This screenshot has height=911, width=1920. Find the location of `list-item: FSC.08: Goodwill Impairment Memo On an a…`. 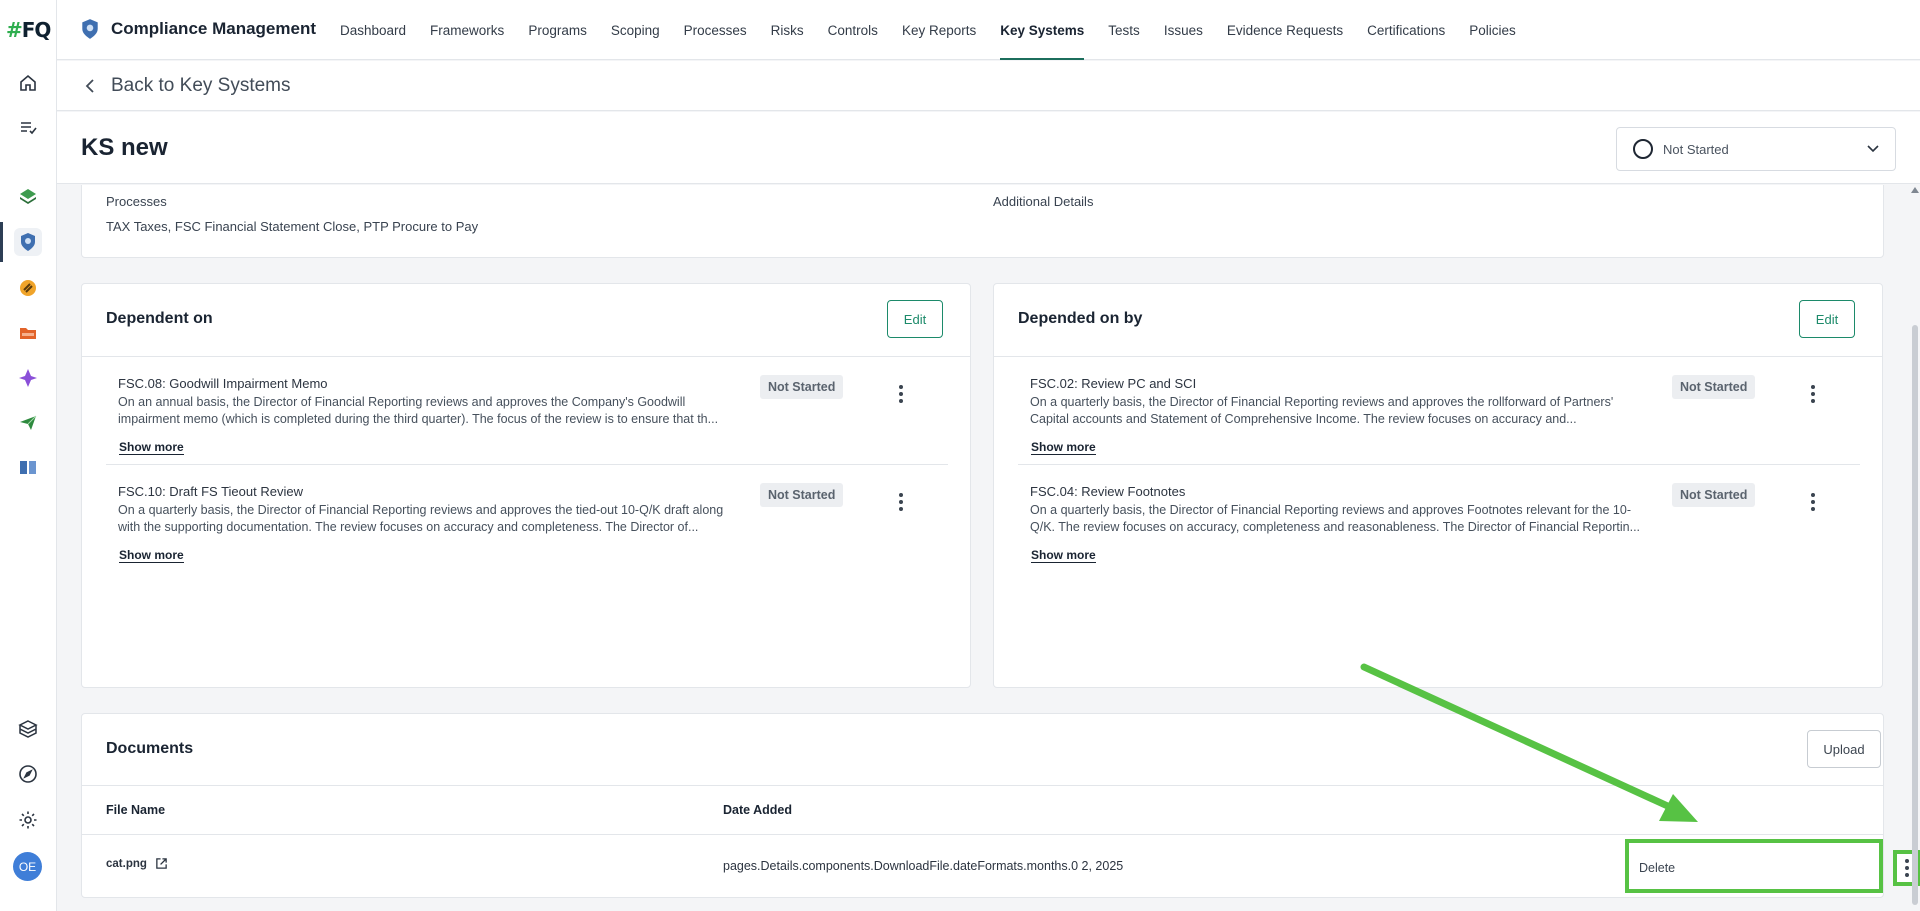

list-item: FSC.08: Goodwill Impairment Memo On an a… is located at coordinates (527, 410).